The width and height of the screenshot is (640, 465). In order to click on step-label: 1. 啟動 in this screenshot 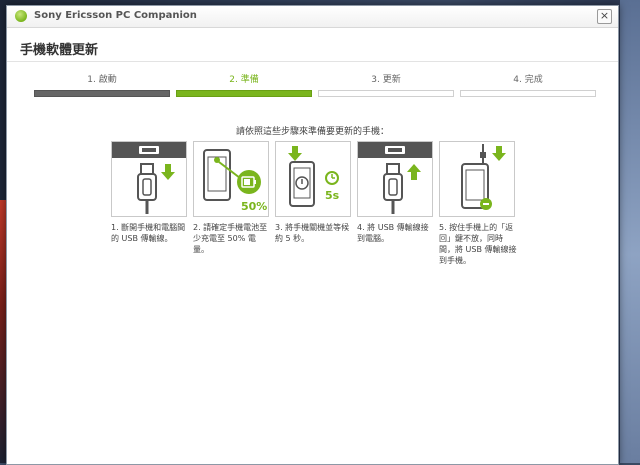, I will do `click(102, 80)`.